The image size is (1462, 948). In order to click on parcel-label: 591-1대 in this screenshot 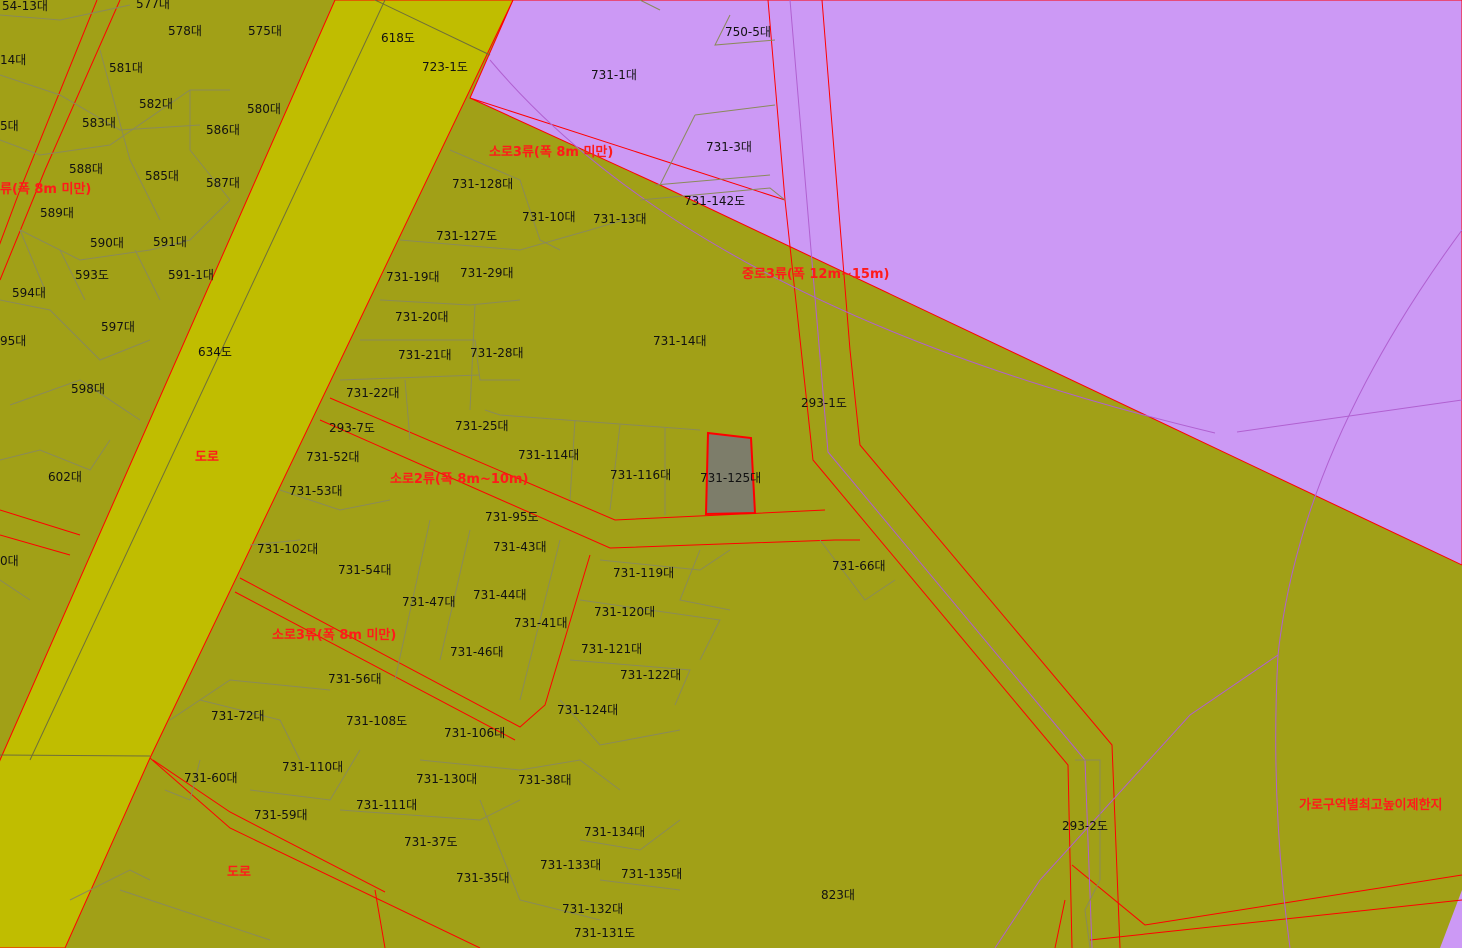, I will do `click(191, 275)`.